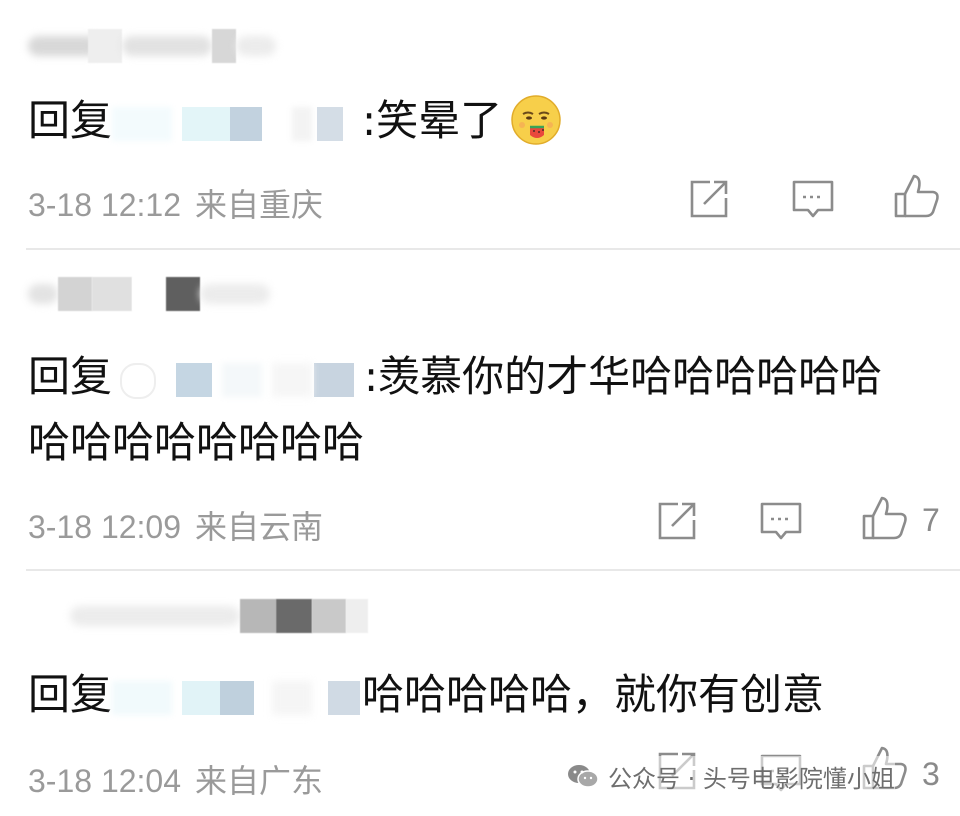 The image size is (960, 816). Describe the element at coordinates (536, 120) in the screenshot. I see `grinning-face-with-watermelon-emoji` at that location.